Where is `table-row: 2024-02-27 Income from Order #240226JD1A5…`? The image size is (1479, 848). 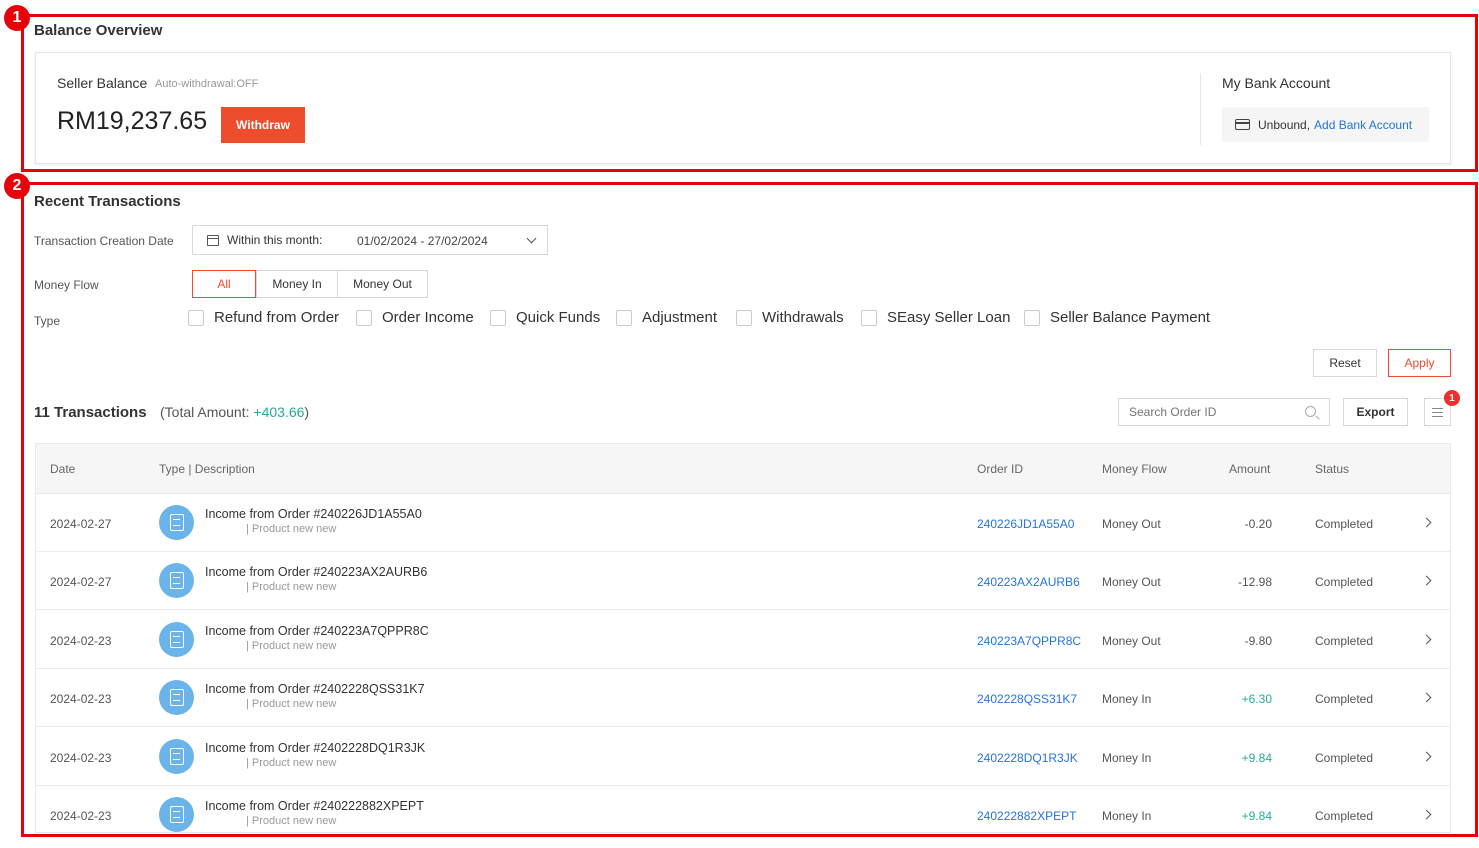
table-row: 2024-02-27 Income from Order #240226JD1A5… is located at coordinates (743, 523).